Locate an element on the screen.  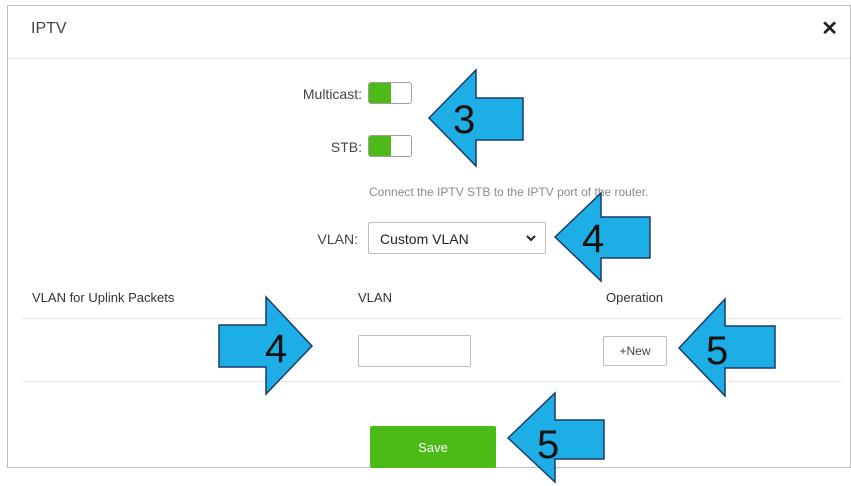
chevron-down-icon is located at coordinates (531, 238).